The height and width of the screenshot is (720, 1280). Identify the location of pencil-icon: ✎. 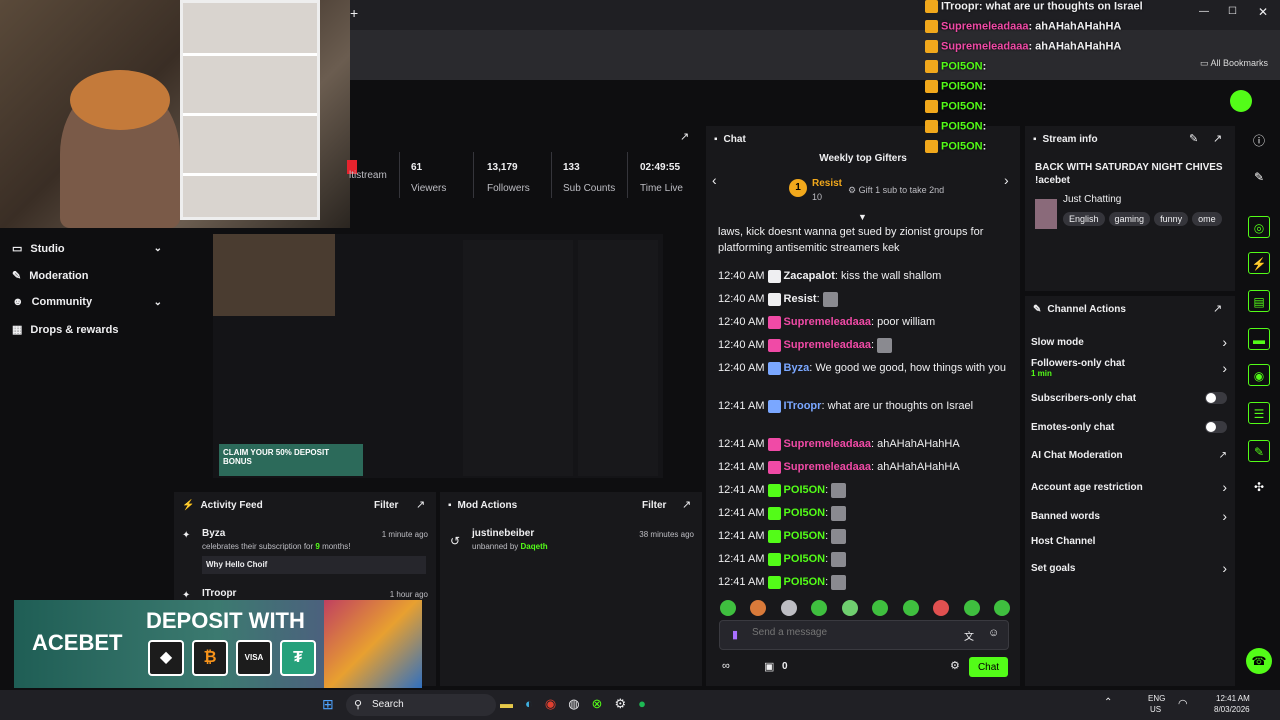
(1259, 177).